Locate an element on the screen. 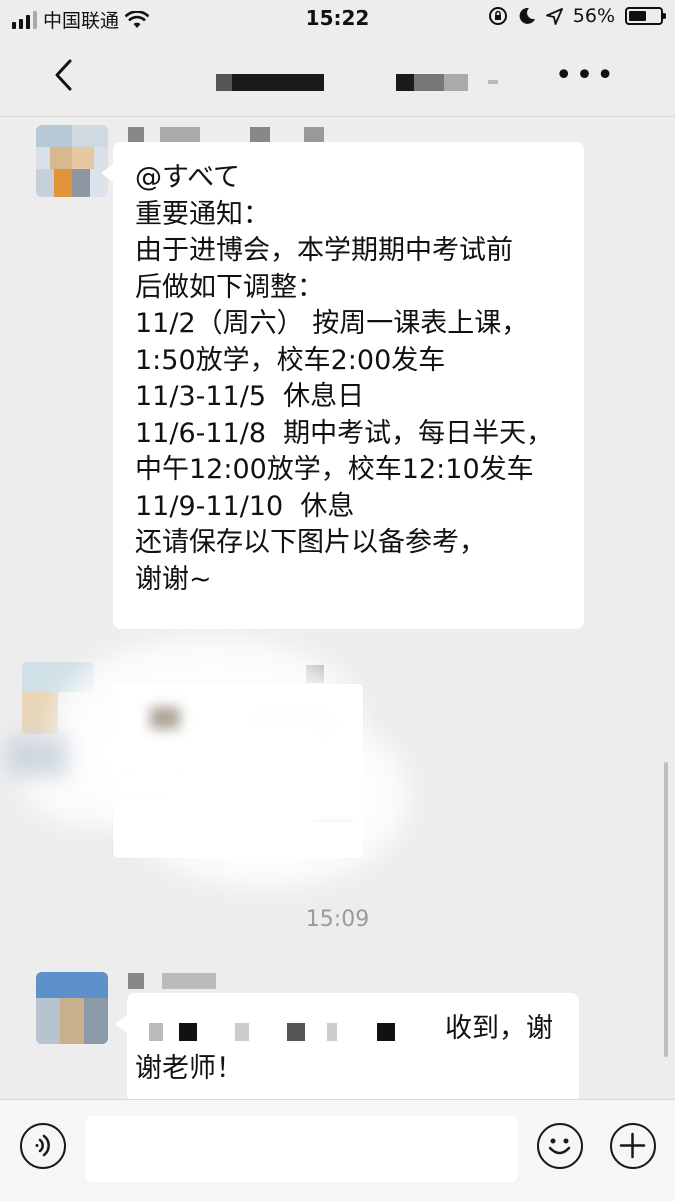  voice-icon is located at coordinates (42, 1145).